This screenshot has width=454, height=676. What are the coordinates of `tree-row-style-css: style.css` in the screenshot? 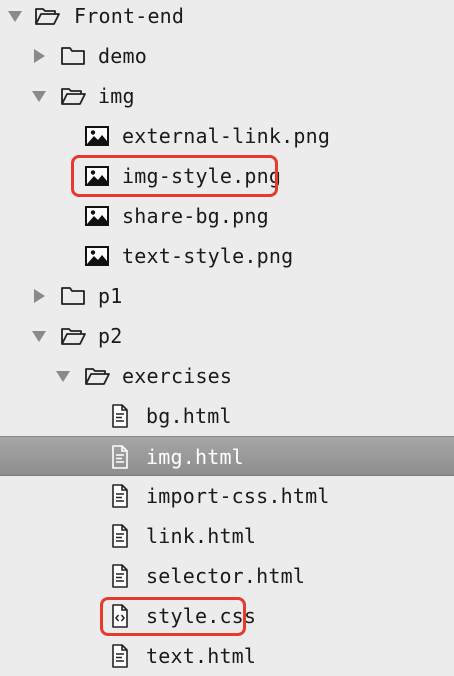 It's located at (227, 616).